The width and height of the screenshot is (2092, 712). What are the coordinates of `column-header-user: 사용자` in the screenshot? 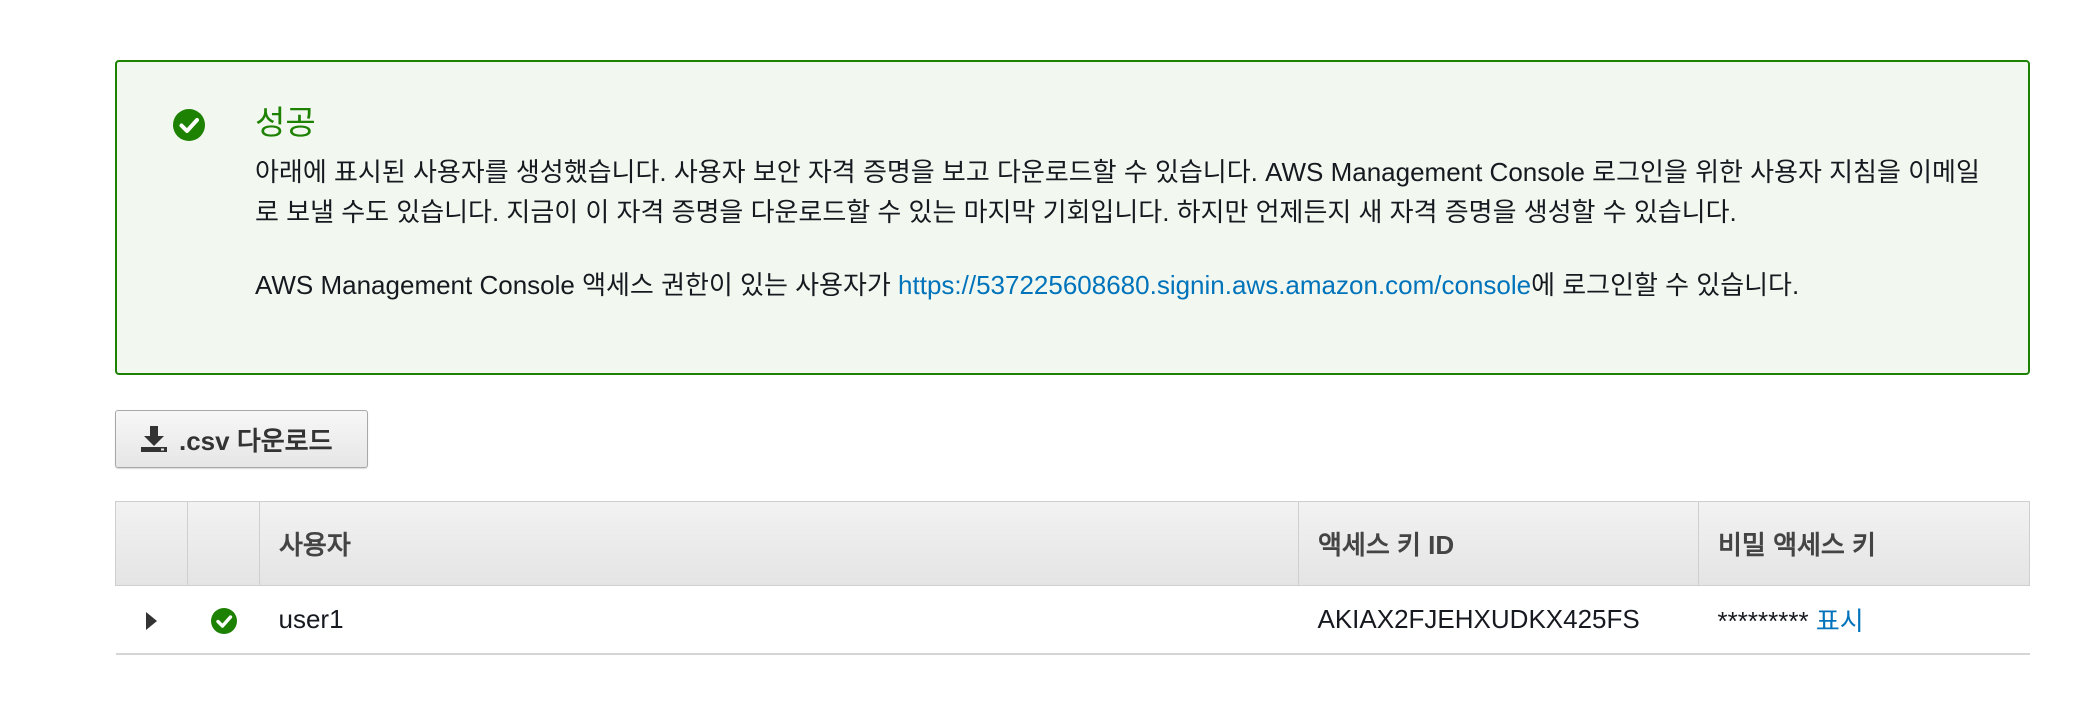 It's located at (779, 543).